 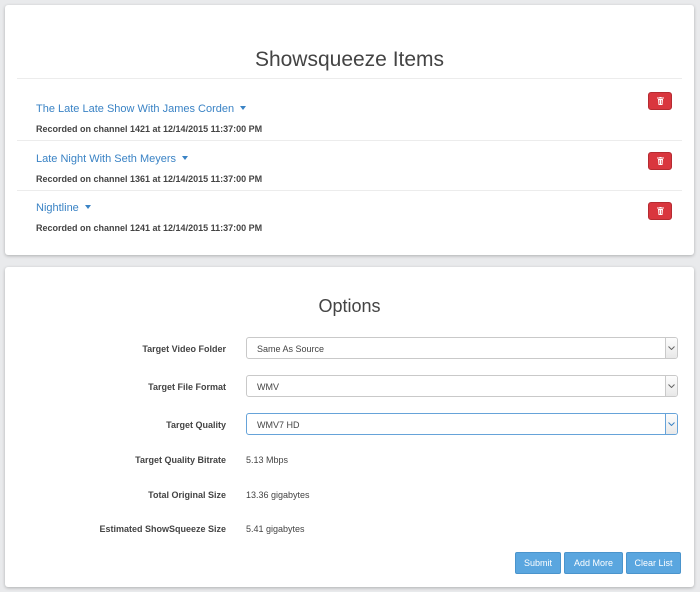 What do you see at coordinates (106, 159) in the screenshot?
I see `item-title: Late Night With Seth Meyers` at bounding box center [106, 159].